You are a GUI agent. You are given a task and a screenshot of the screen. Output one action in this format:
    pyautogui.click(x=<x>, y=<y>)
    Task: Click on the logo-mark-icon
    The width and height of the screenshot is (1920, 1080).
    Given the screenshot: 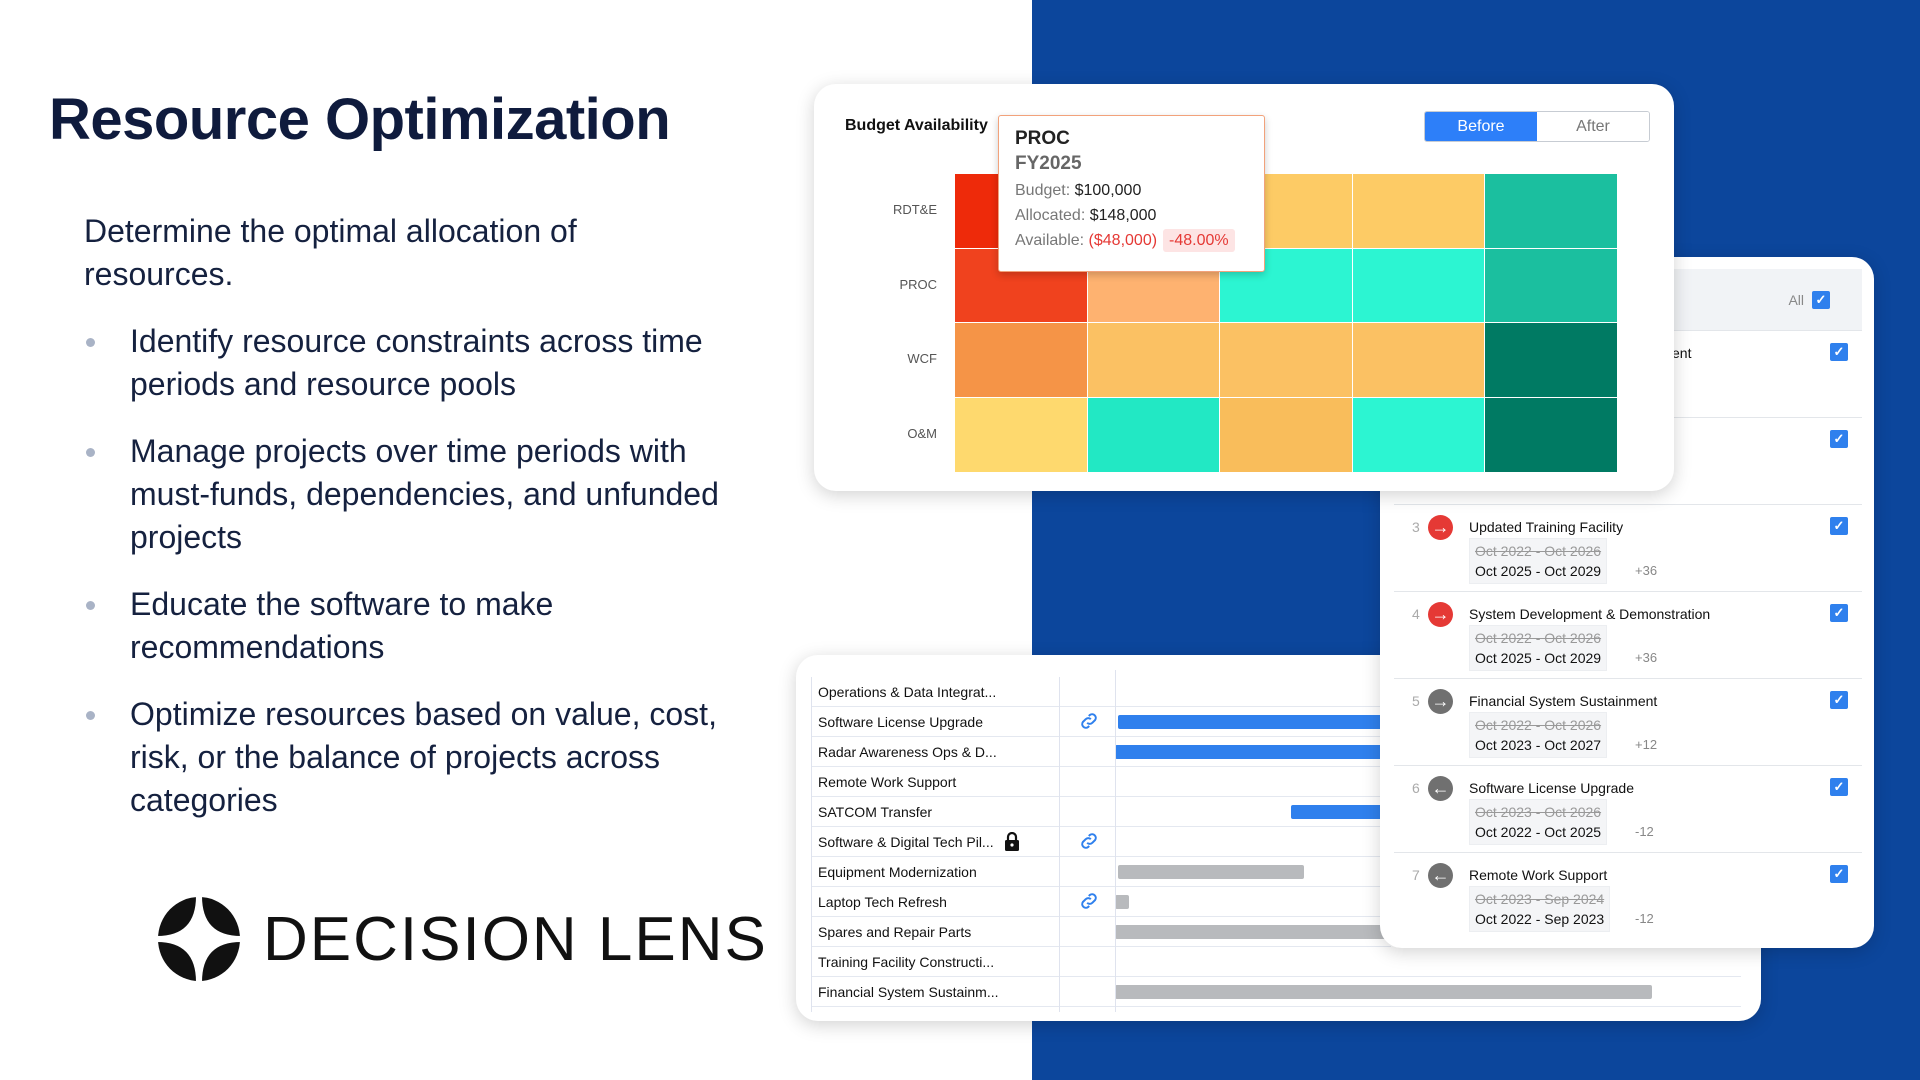 What is the action you would take?
    pyautogui.click(x=199, y=939)
    